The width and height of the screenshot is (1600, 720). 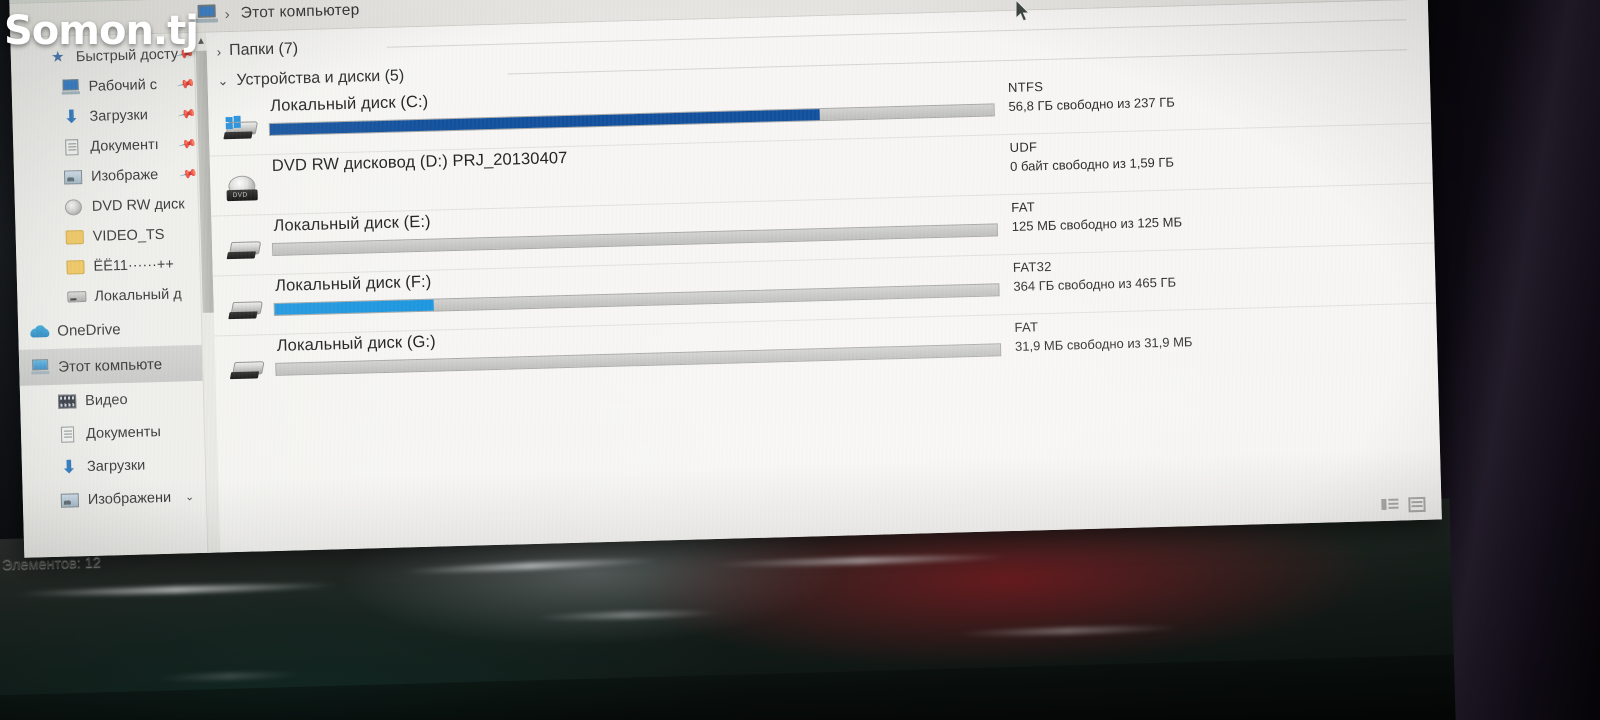 I want to click on sidebar-item-label: ЁЁ11······++, so click(x=134, y=265).